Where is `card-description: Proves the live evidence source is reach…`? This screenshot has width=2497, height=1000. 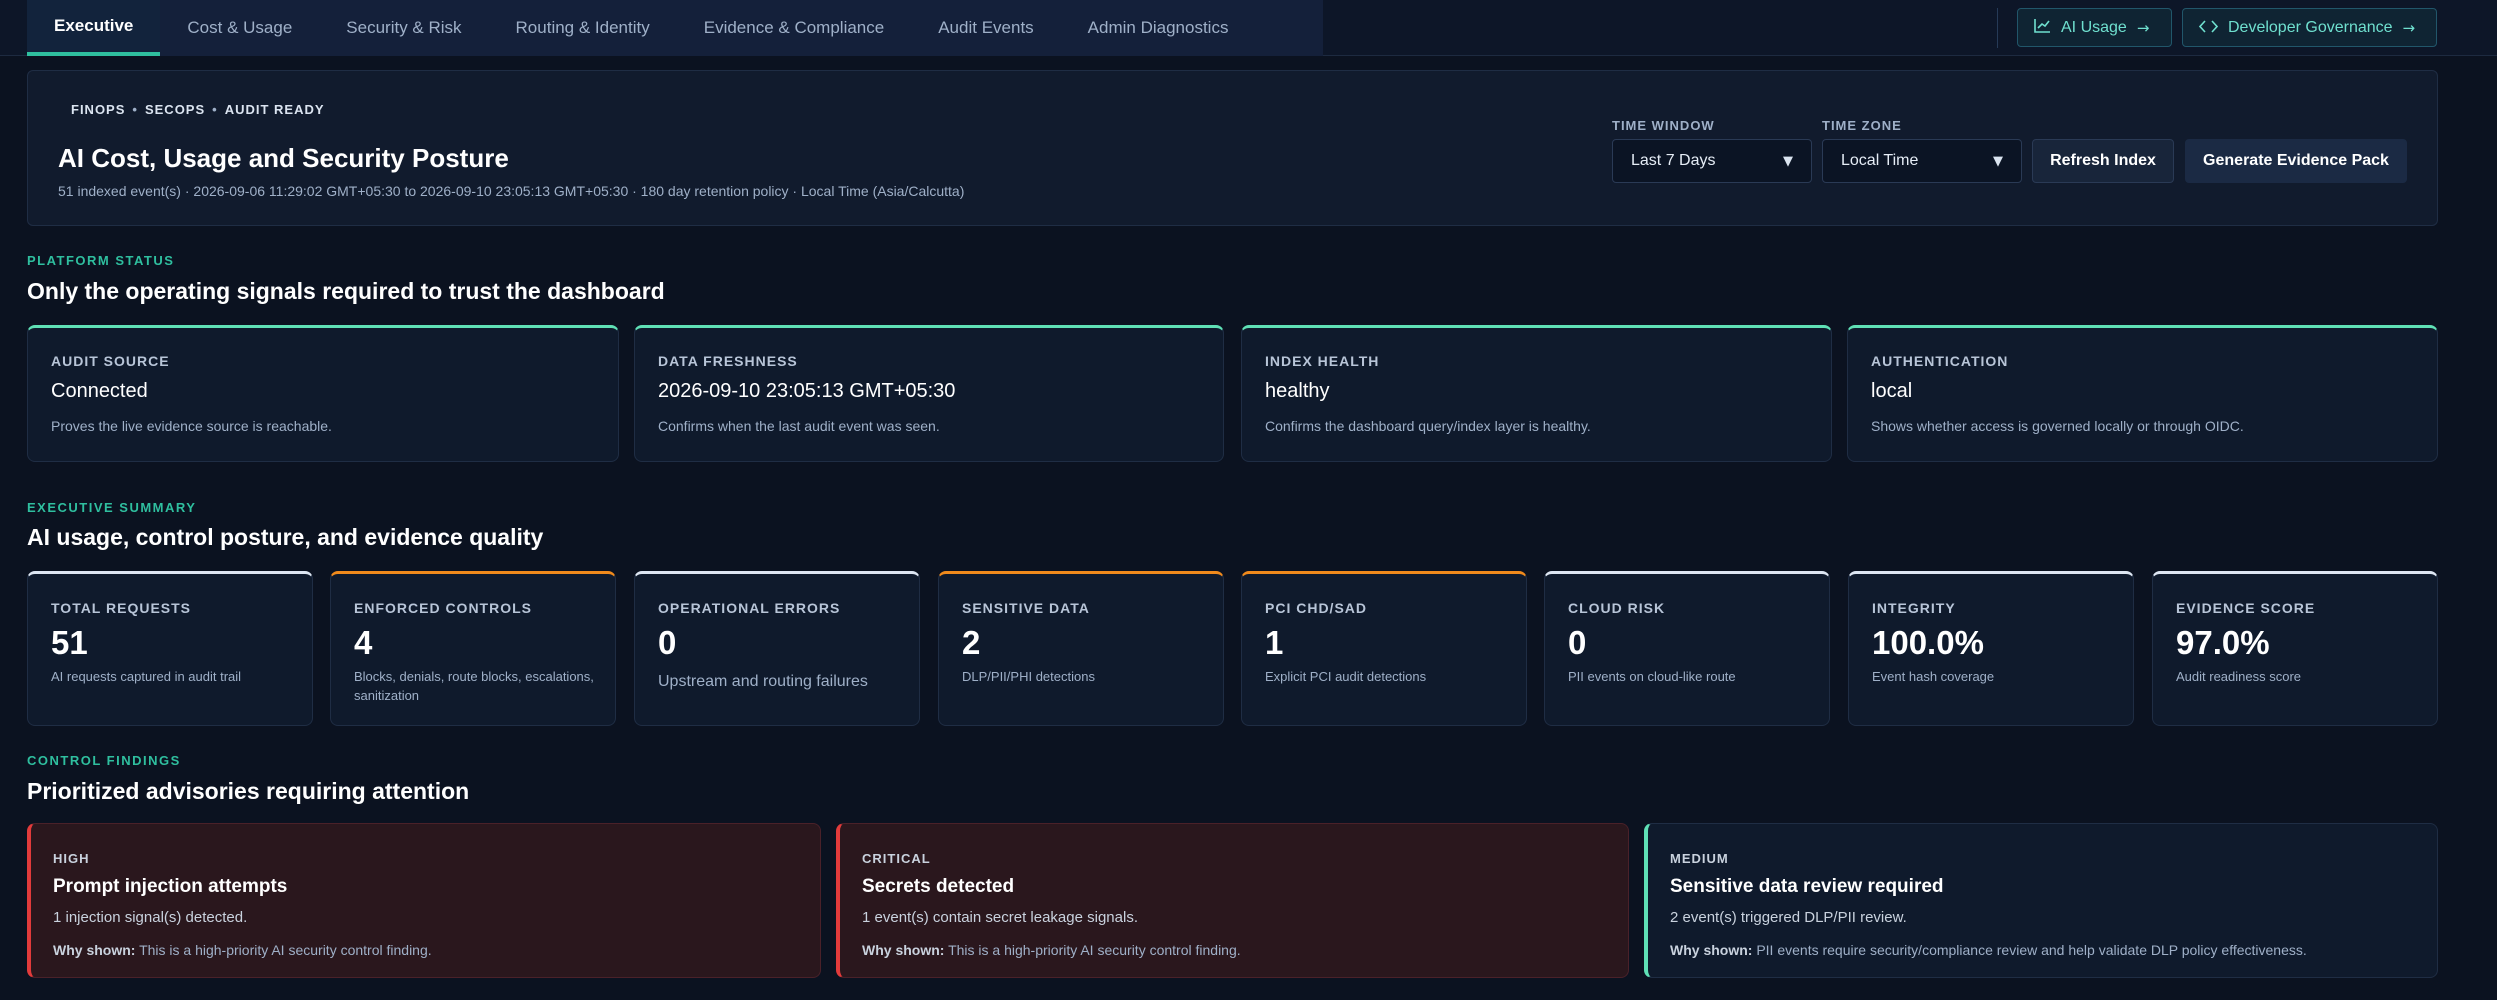
card-description: Proves the live evidence source is reach… is located at coordinates (191, 426).